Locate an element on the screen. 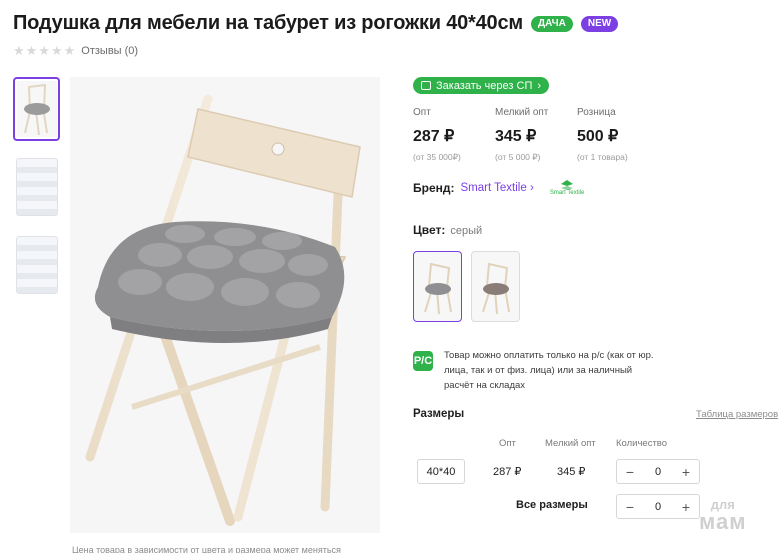 This screenshot has height=553, width=783. order-via-sp-button: Заказать через СП › is located at coordinates (481, 85).